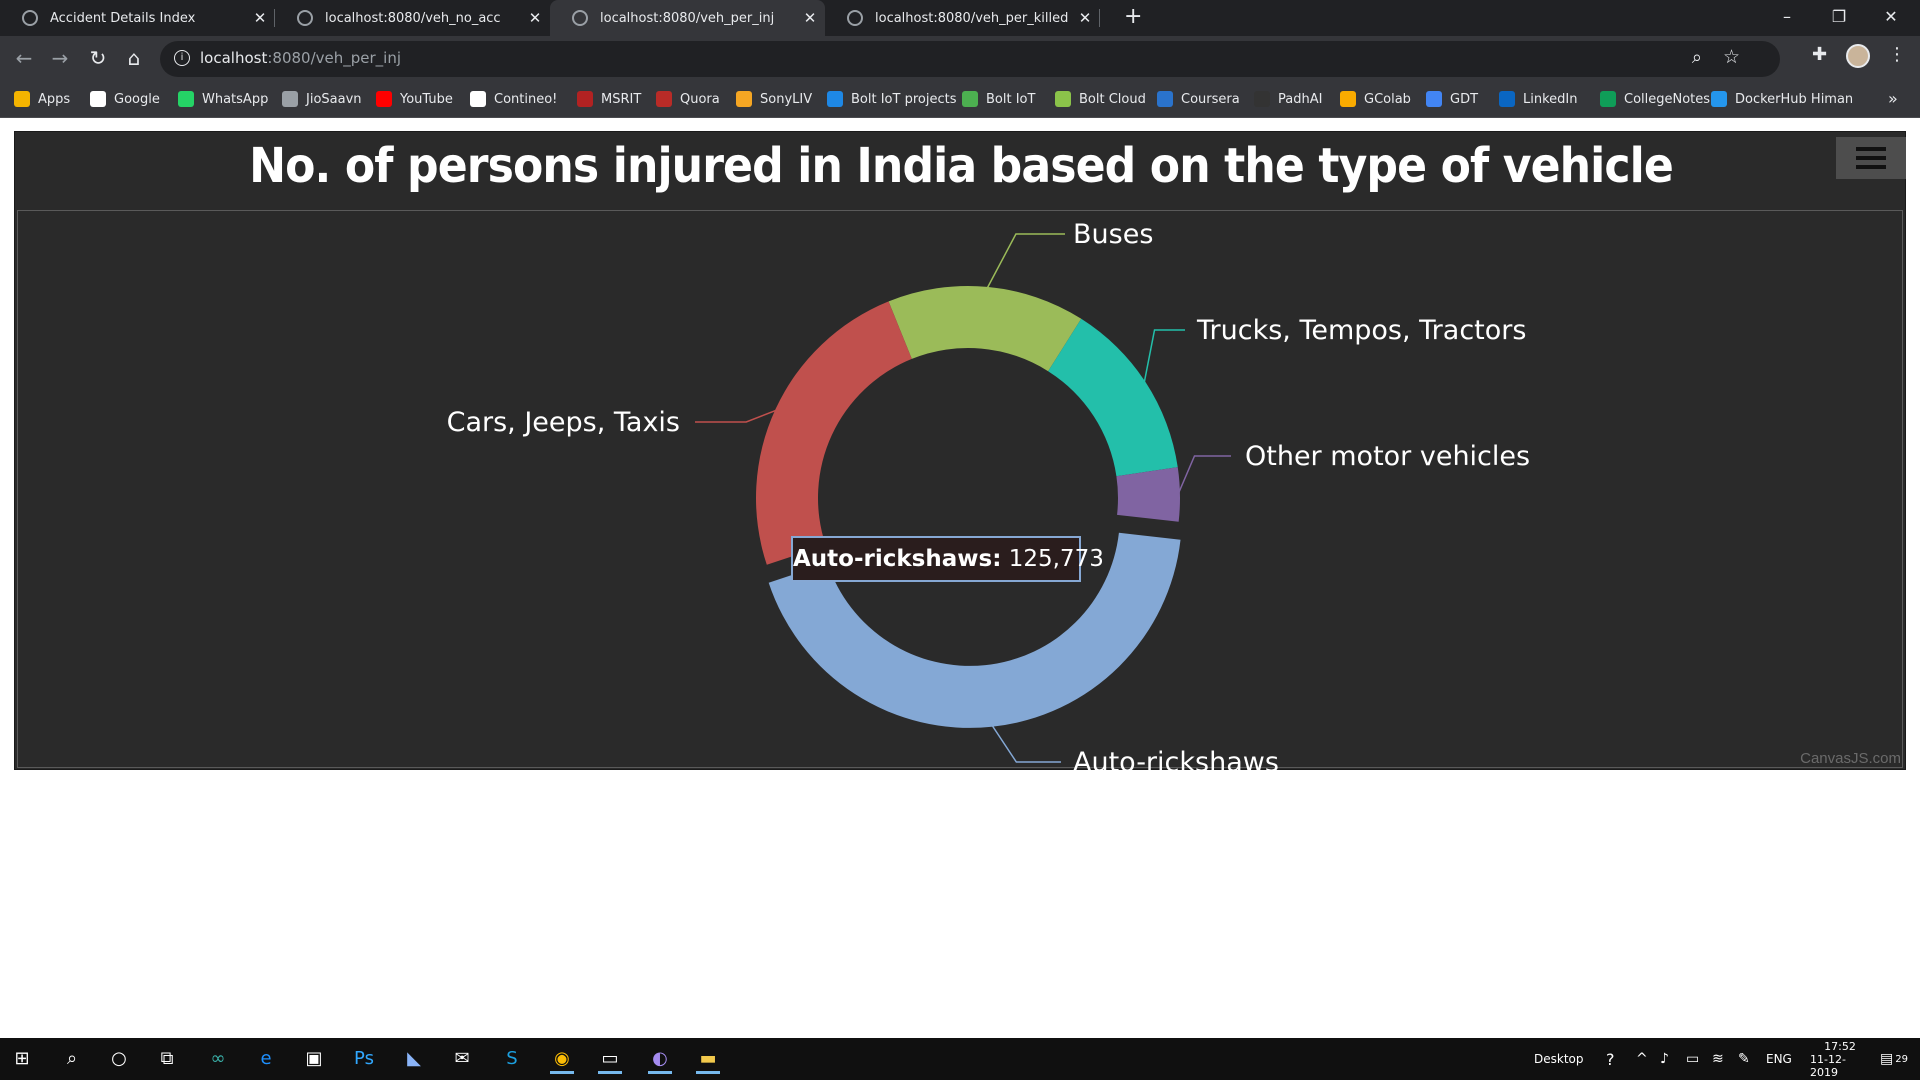 The width and height of the screenshot is (1920, 1080). Describe the element at coordinates (123, 18) in the screenshot. I see `tab-title: Accident Details Index` at that location.